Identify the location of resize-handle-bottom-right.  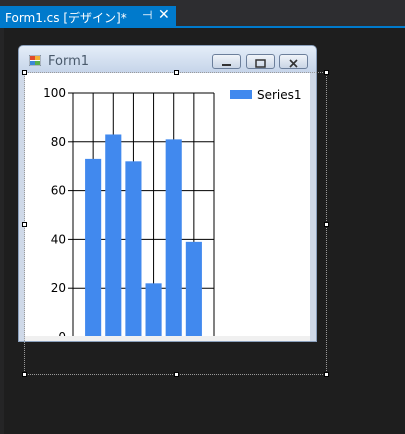
(326, 374).